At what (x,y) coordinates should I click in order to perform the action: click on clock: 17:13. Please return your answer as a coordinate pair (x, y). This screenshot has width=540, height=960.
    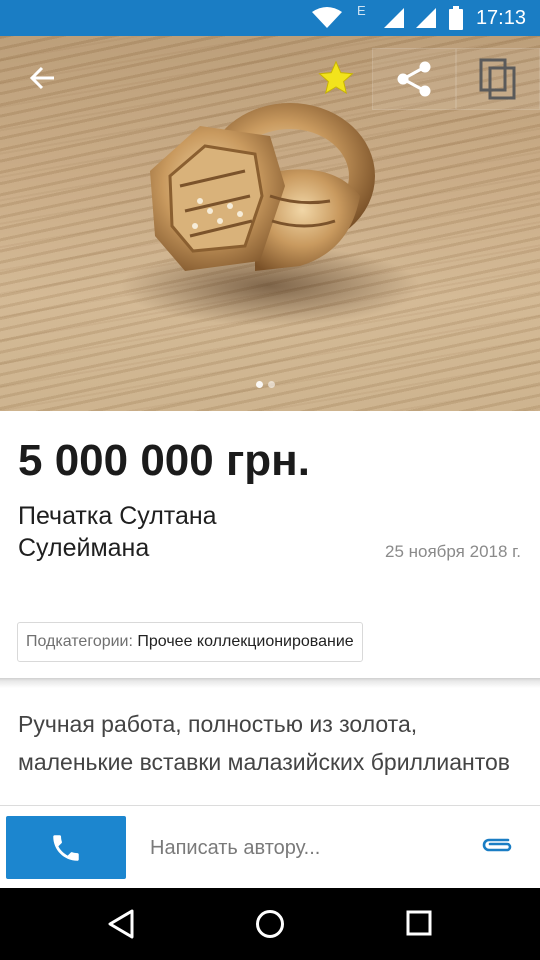
    Looking at the image, I should click on (500, 18).